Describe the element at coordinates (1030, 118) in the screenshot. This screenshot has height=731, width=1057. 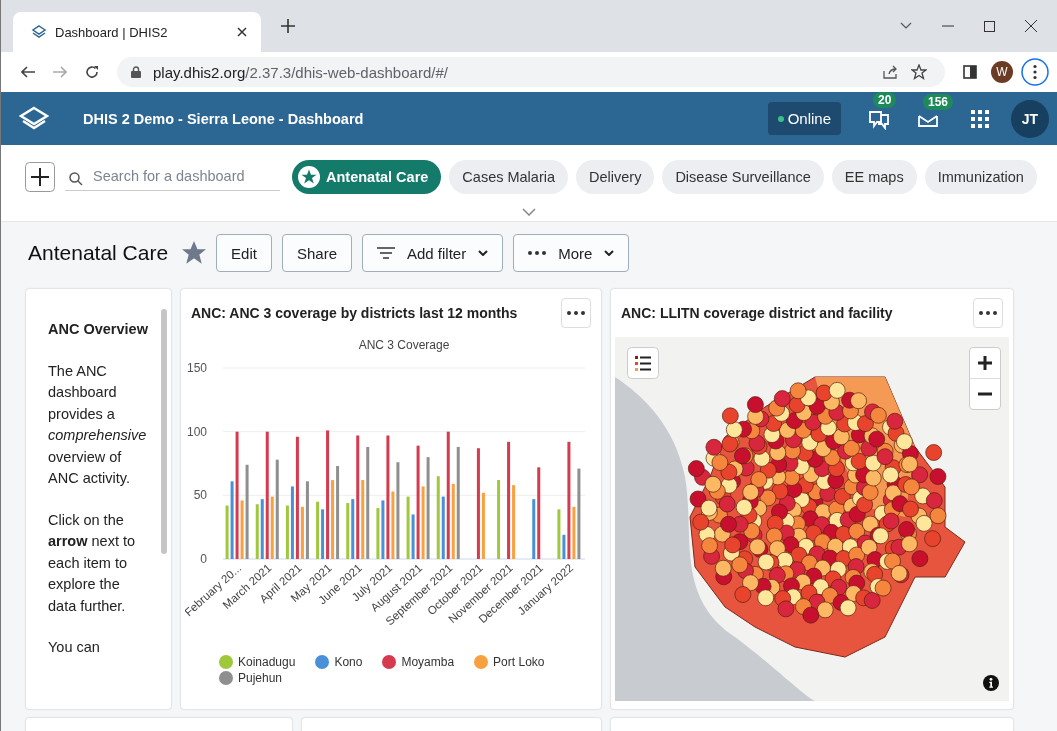
I see `user-avatar: JT` at that location.